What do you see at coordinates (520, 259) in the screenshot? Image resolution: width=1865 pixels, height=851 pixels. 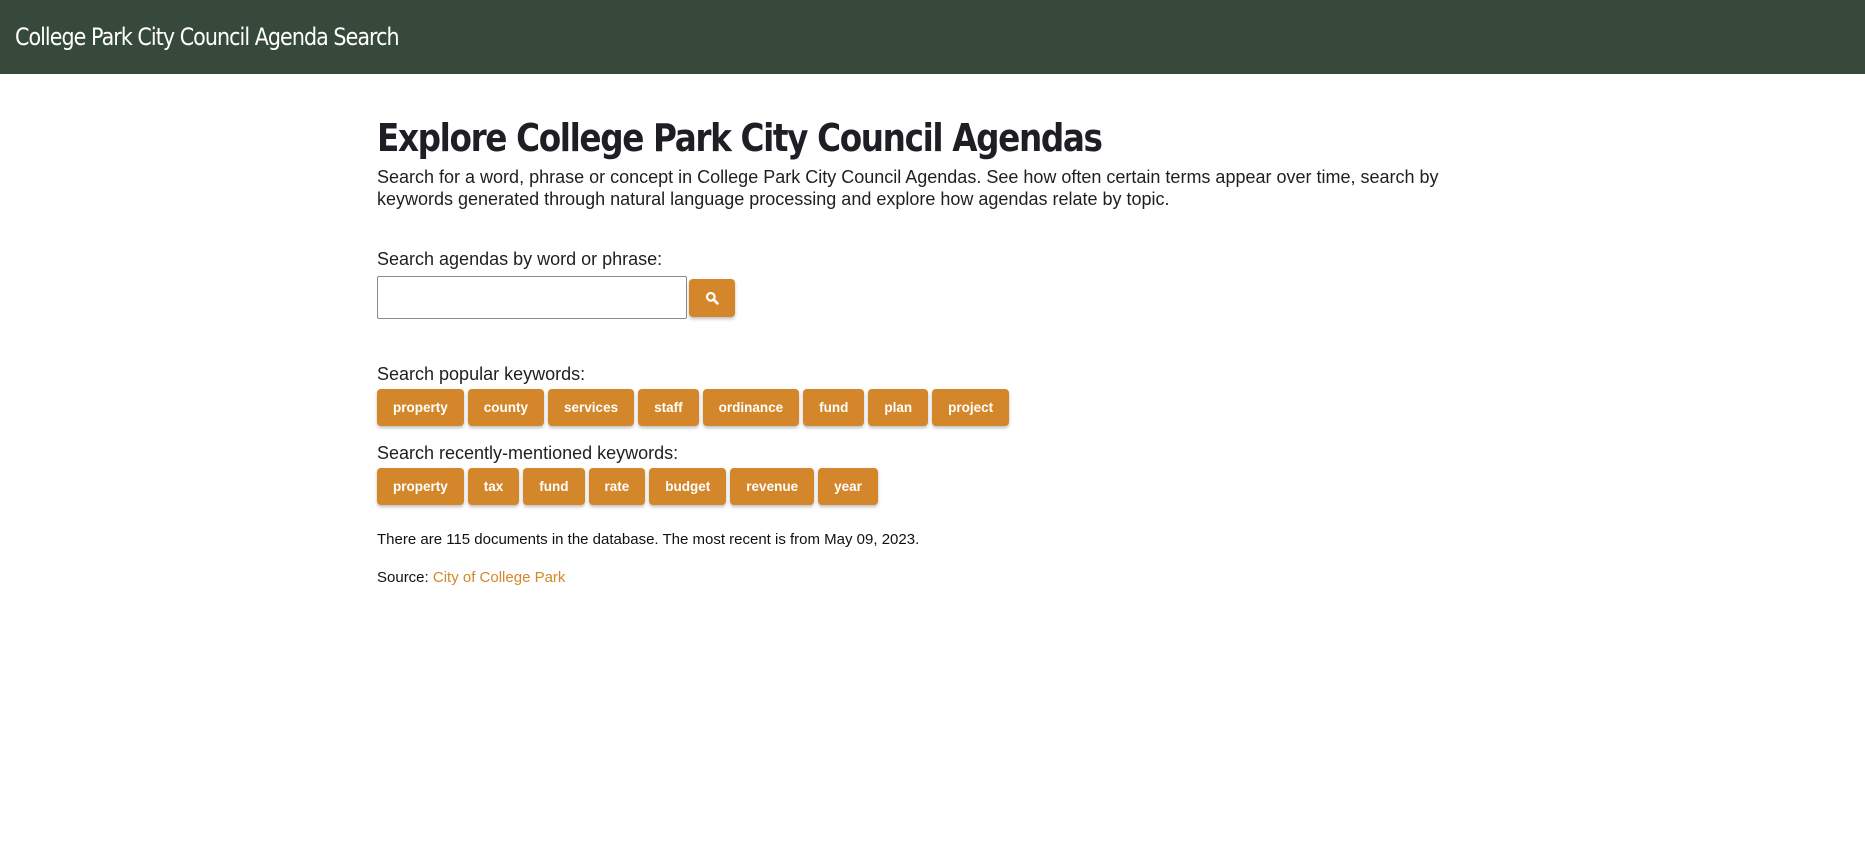 I see `search-label: Search agendas by word or phrase:` at bounding box center [520, 259].